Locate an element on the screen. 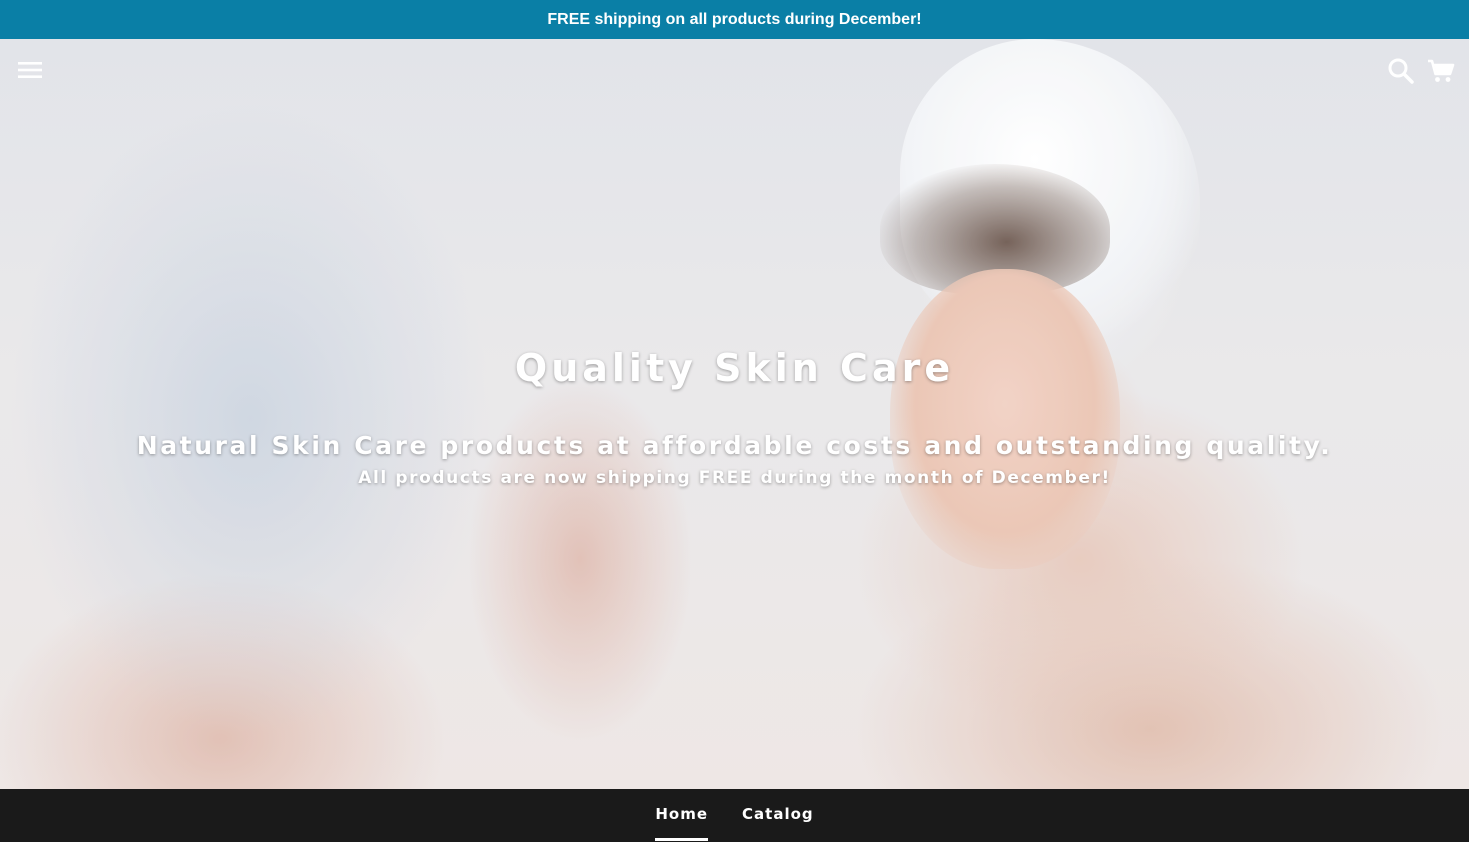  hero-image-face is located at coordinates (1005, 419).